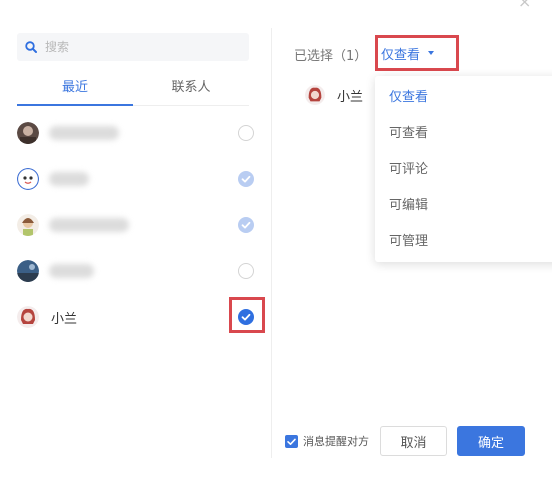 This screenshot has height=477, width=552. I want to click on menu-item-can-view: 可查看, so click(463, 134).